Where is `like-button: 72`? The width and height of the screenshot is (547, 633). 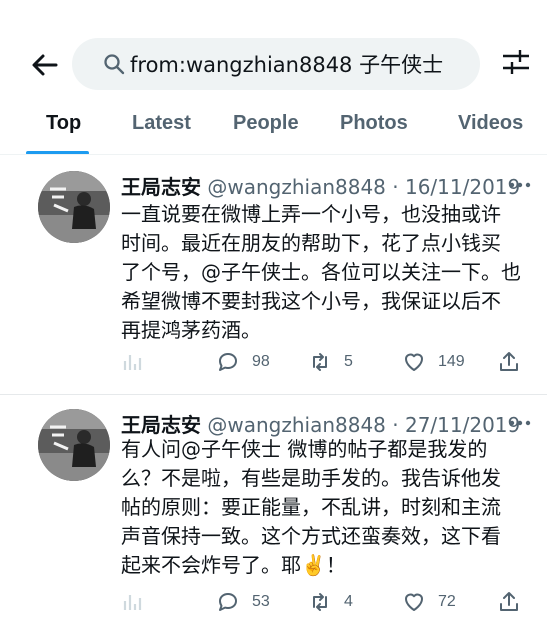 like-button: 72 is located at coordinates (429, 602).